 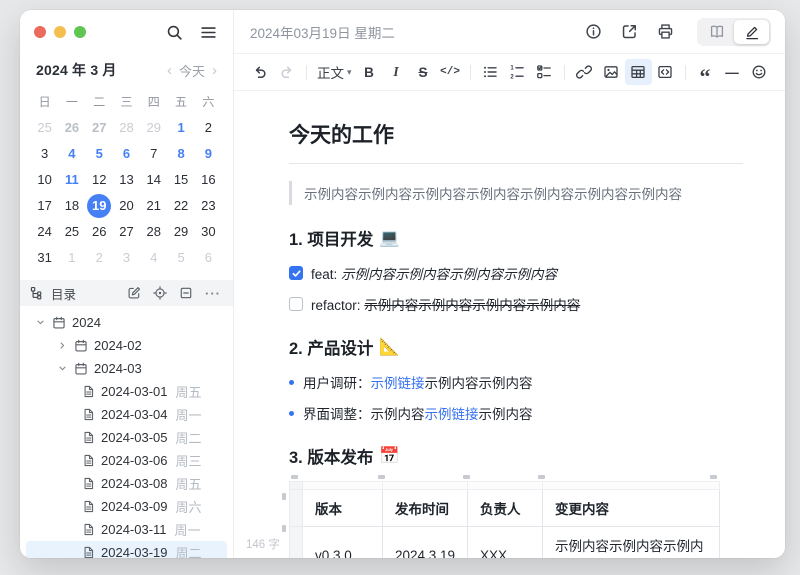 What do you see at coordinates (296, 273) in the screenshot?
I see `checkbox-checked` at bounding box center [296, 273].